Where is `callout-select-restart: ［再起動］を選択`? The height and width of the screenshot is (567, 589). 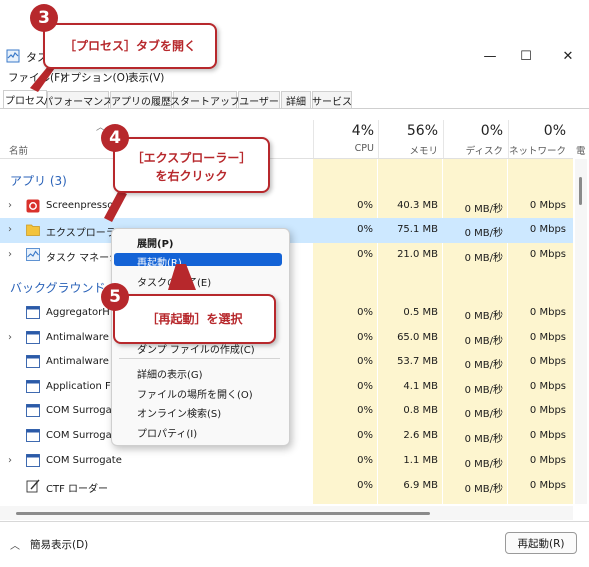
callout-select-restart: ［再起動］を選択 is located at coordinates (194, 319).